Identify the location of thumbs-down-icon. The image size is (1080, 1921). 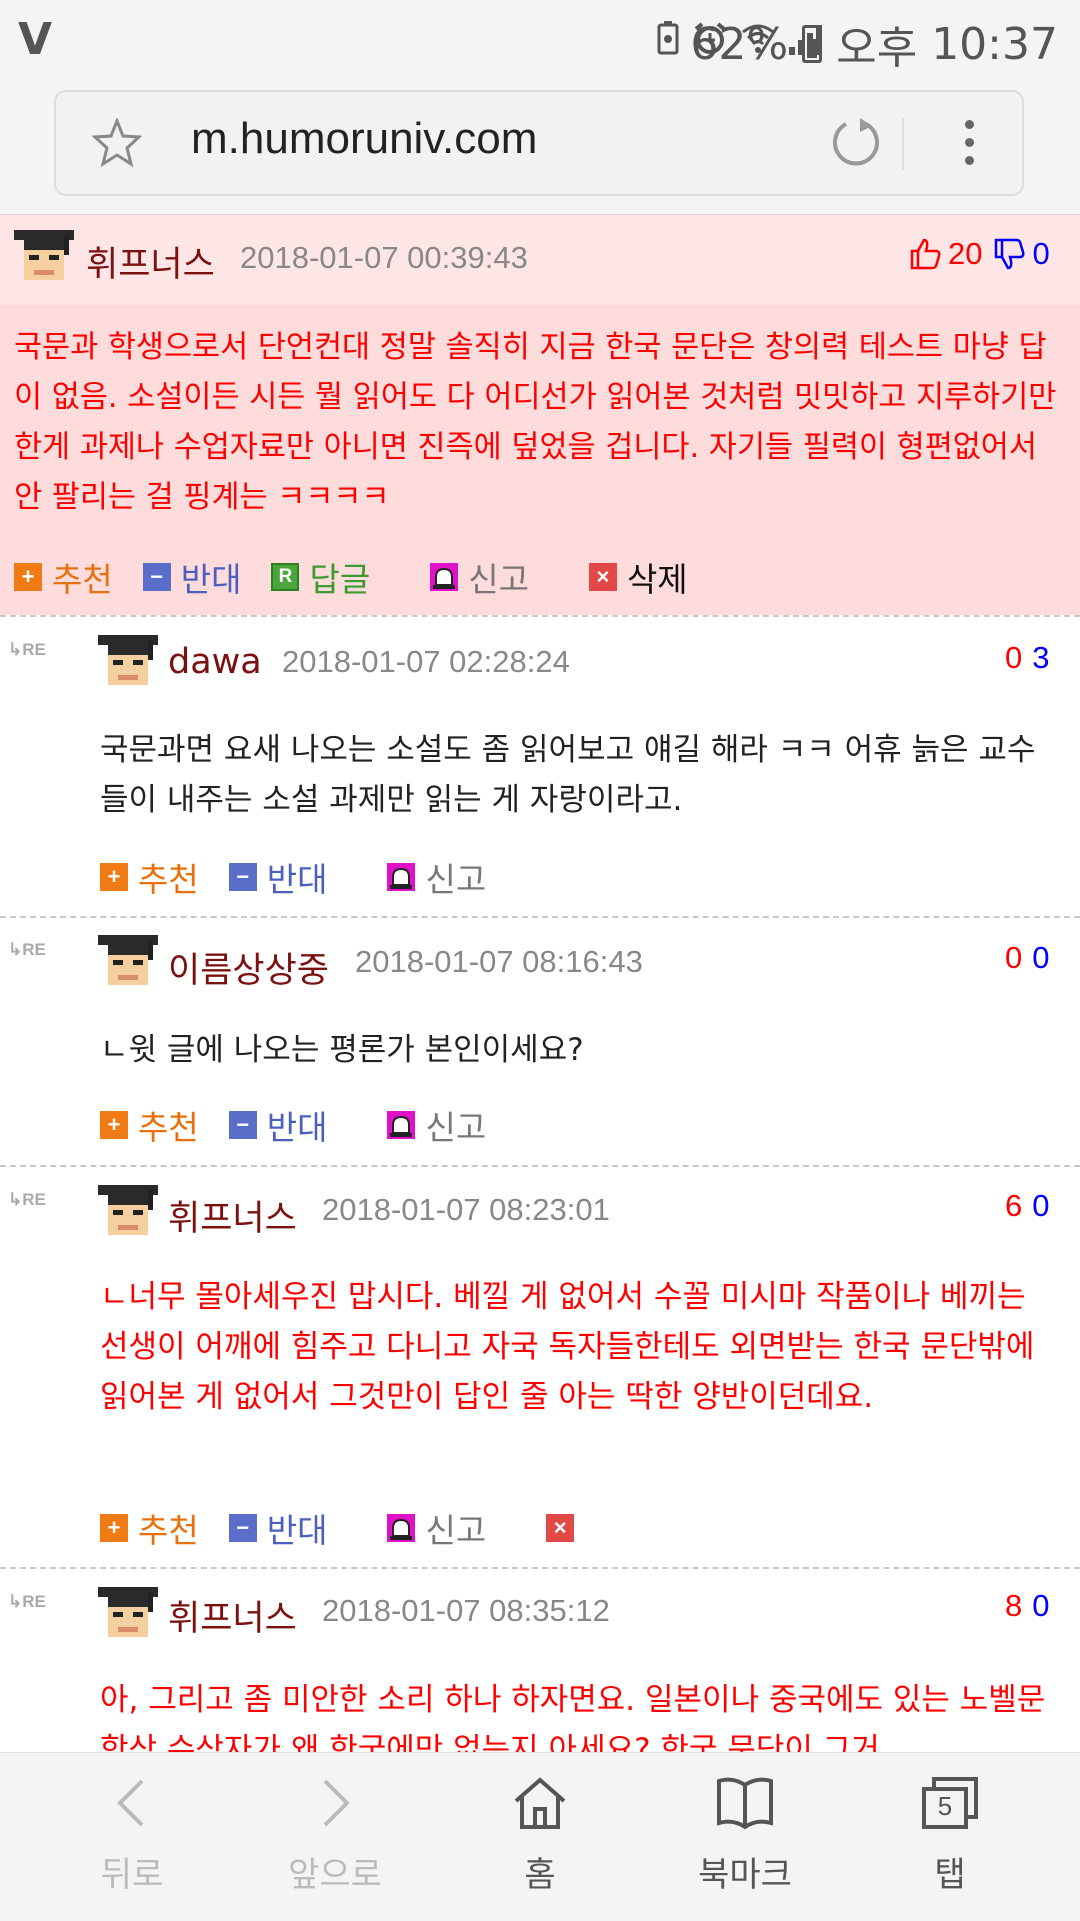
(1009, 254).